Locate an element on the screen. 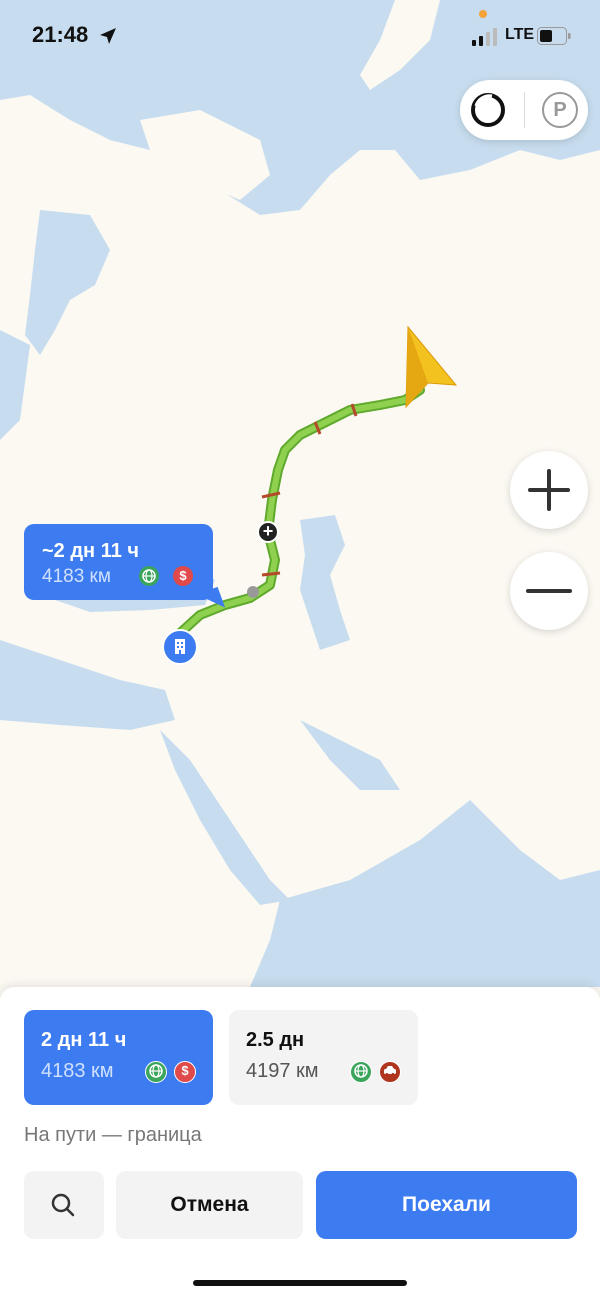 This screenshot has height=1297, width=600. zoom-in-button is located at coordinates (549, 490).